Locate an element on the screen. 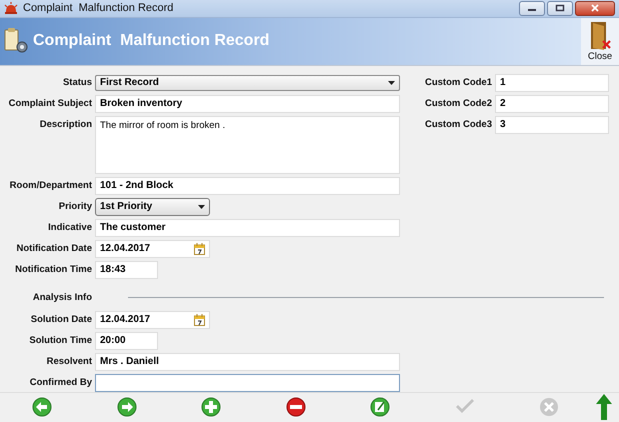  close-button is located at coordinates (595, 8).